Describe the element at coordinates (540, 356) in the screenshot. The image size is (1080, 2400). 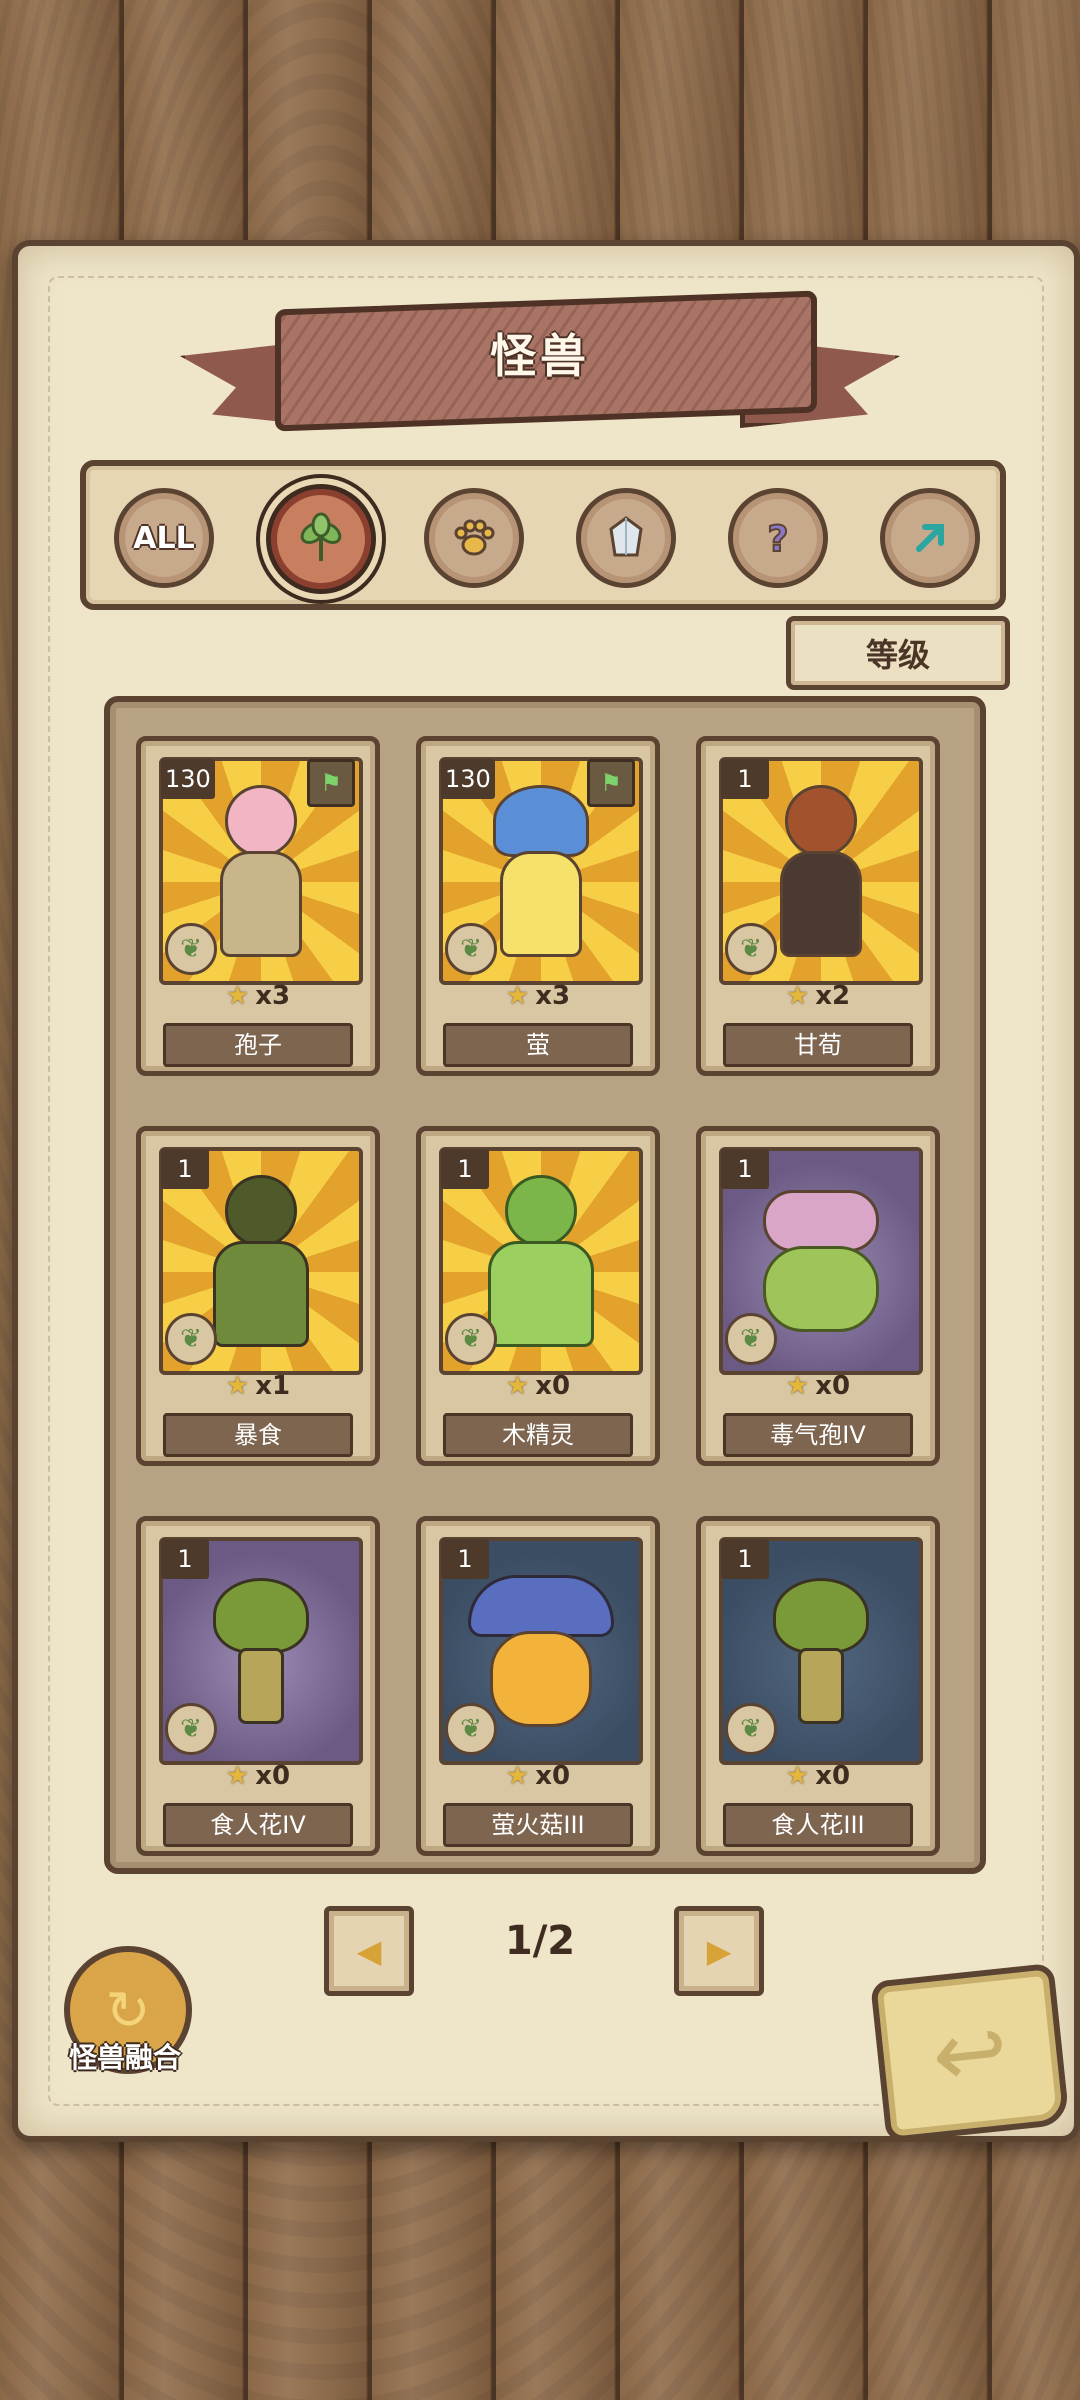
I see `page-title: 怪兽` at that location.